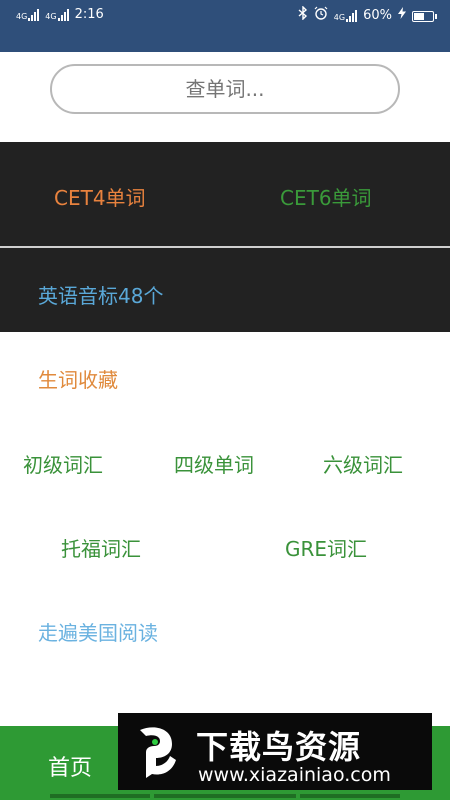  I want to click on signal-icon: 4G, so click(28, 15).